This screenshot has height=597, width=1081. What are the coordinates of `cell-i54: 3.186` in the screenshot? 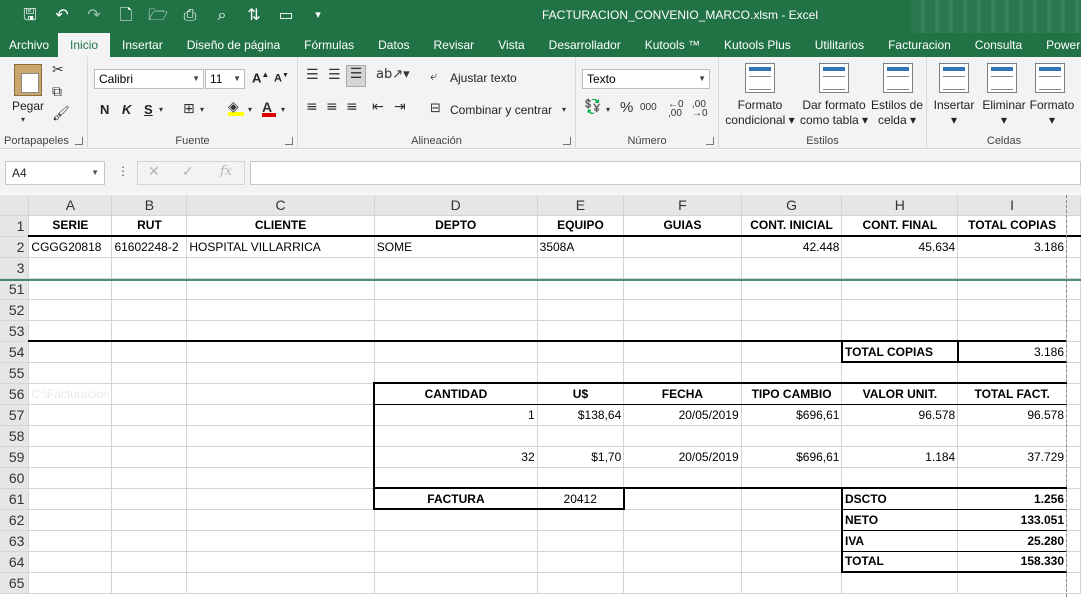 It's located at (1012, 352).